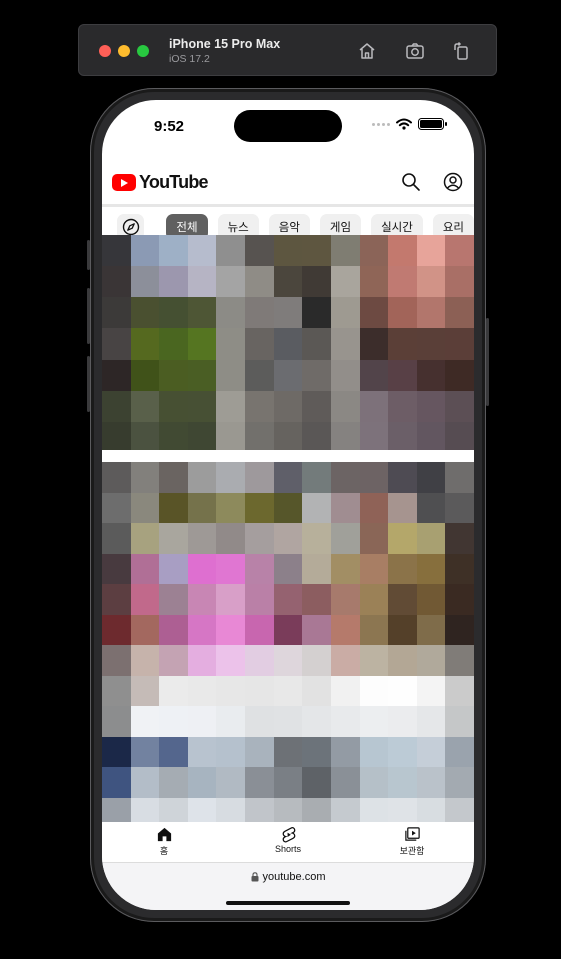 The width and height of the screenshot is (561, 959). Describe the element at coordinates (294, 877) in the screenshot. I see `url-text: youtube.com` at that location.